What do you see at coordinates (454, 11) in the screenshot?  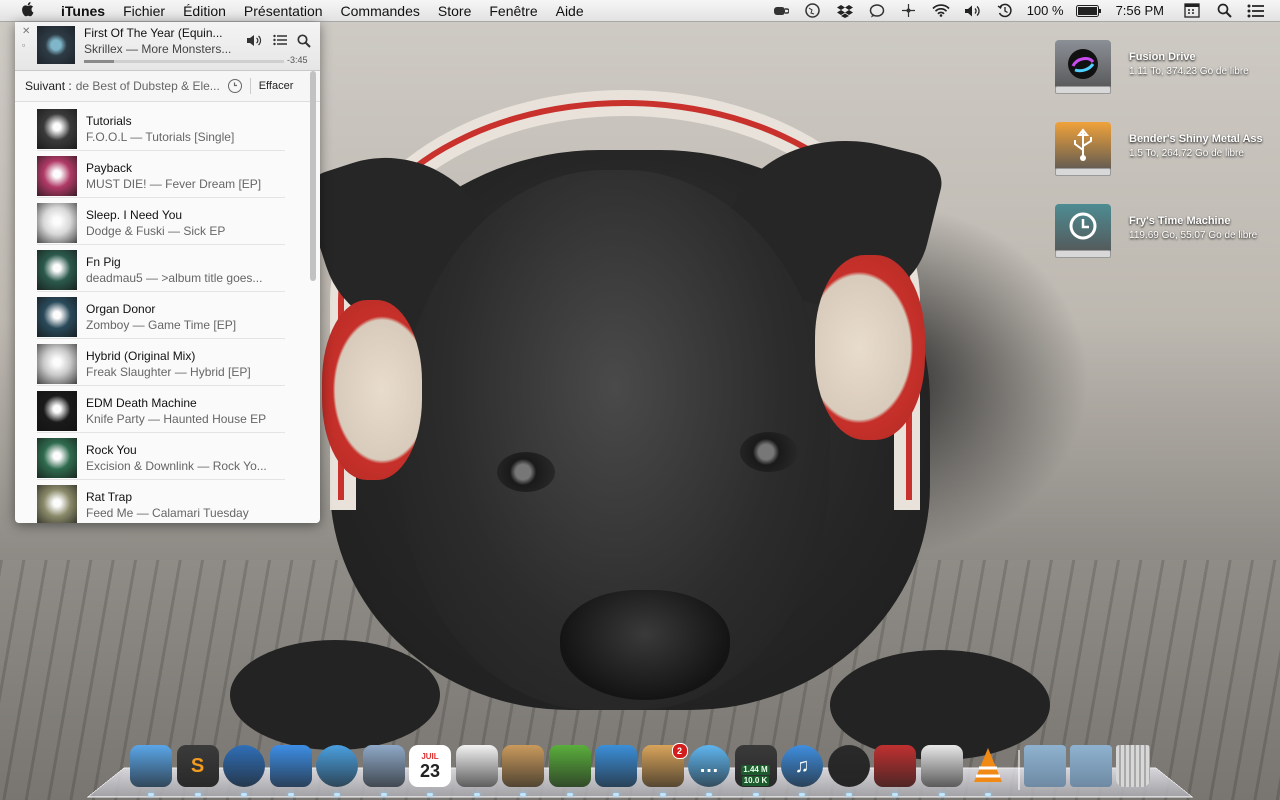 I see `menu-store: Store` at bounding box center [454, 11].